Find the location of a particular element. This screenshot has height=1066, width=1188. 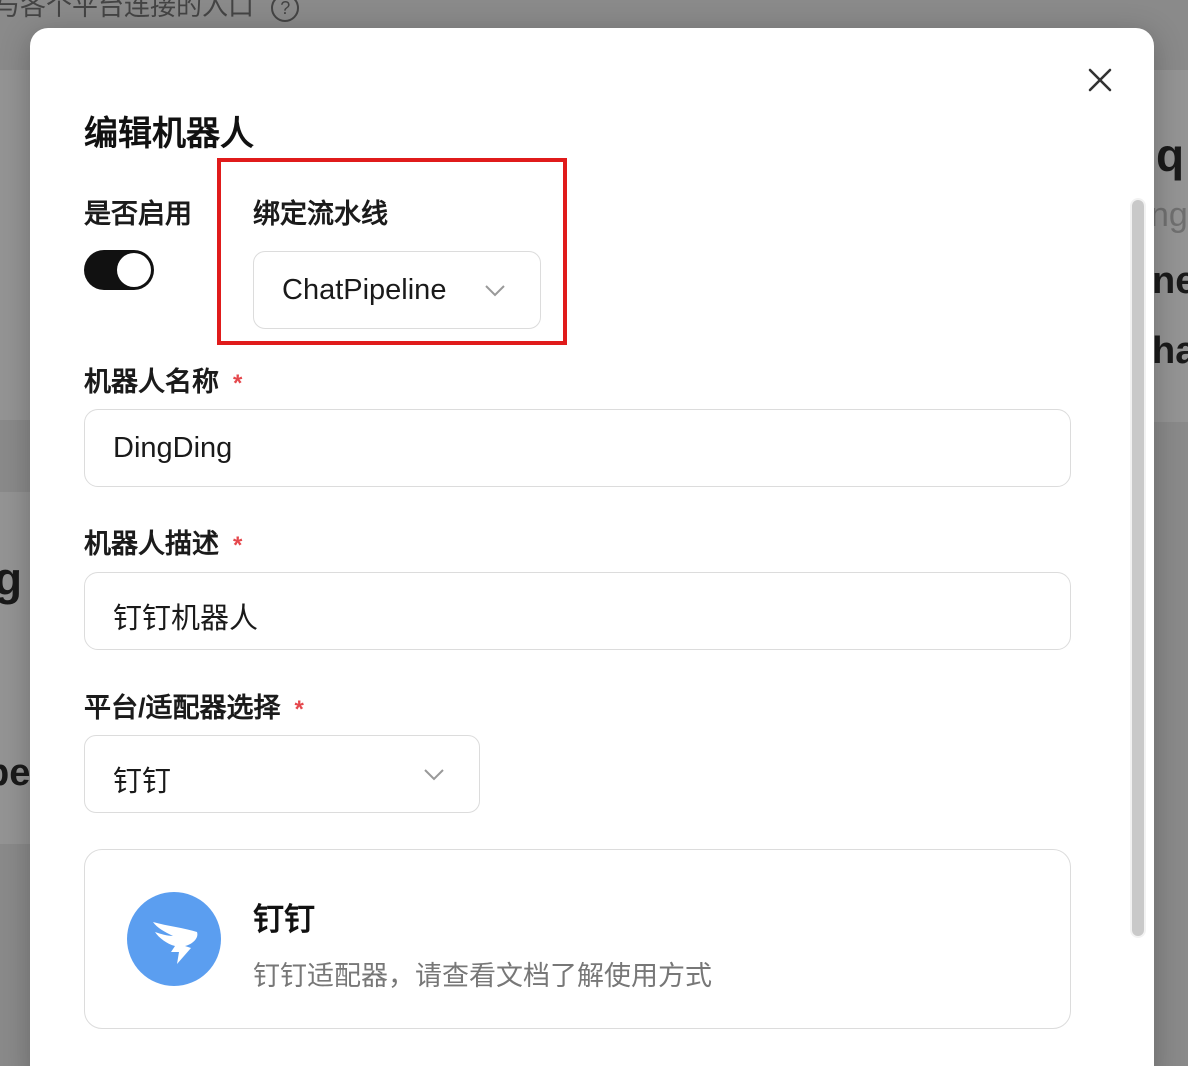

modal-scrollbar is located at coordinates (1138, 568).